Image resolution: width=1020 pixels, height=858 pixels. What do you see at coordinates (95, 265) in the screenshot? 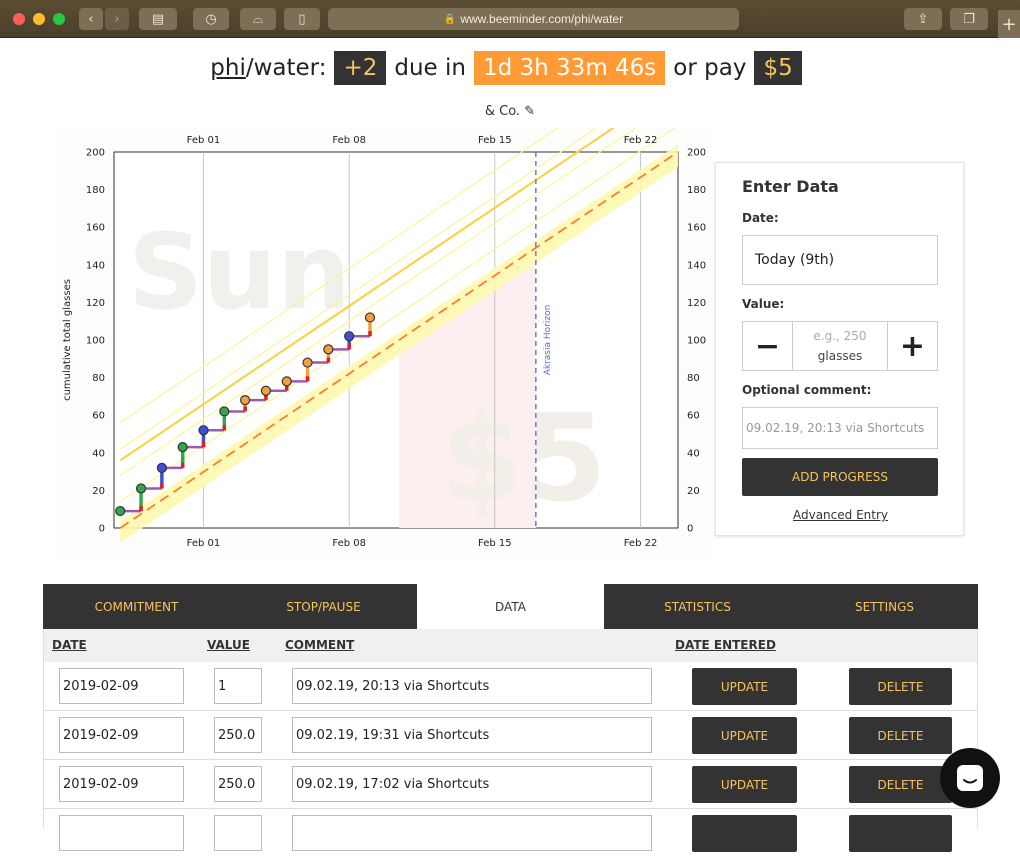
I see `y-tick-label-left: 140` at bounding box center [95, 265].